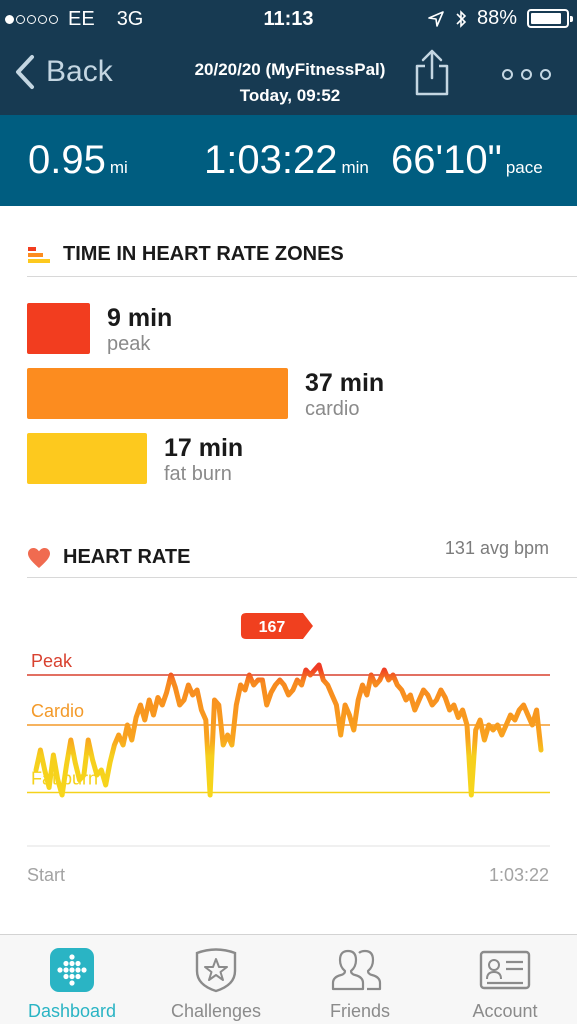 The width and height of the screenshot is (577, 1024). I want to click on zones-section-title: TIME IN HEART RATE ZONES, so click(185, 254).